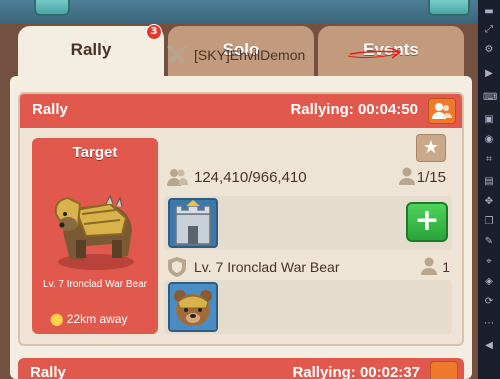 Image resolution: width=500 pixels, height=379 pixels. I want to click on distance-text: 22km away, so click(97, 319).